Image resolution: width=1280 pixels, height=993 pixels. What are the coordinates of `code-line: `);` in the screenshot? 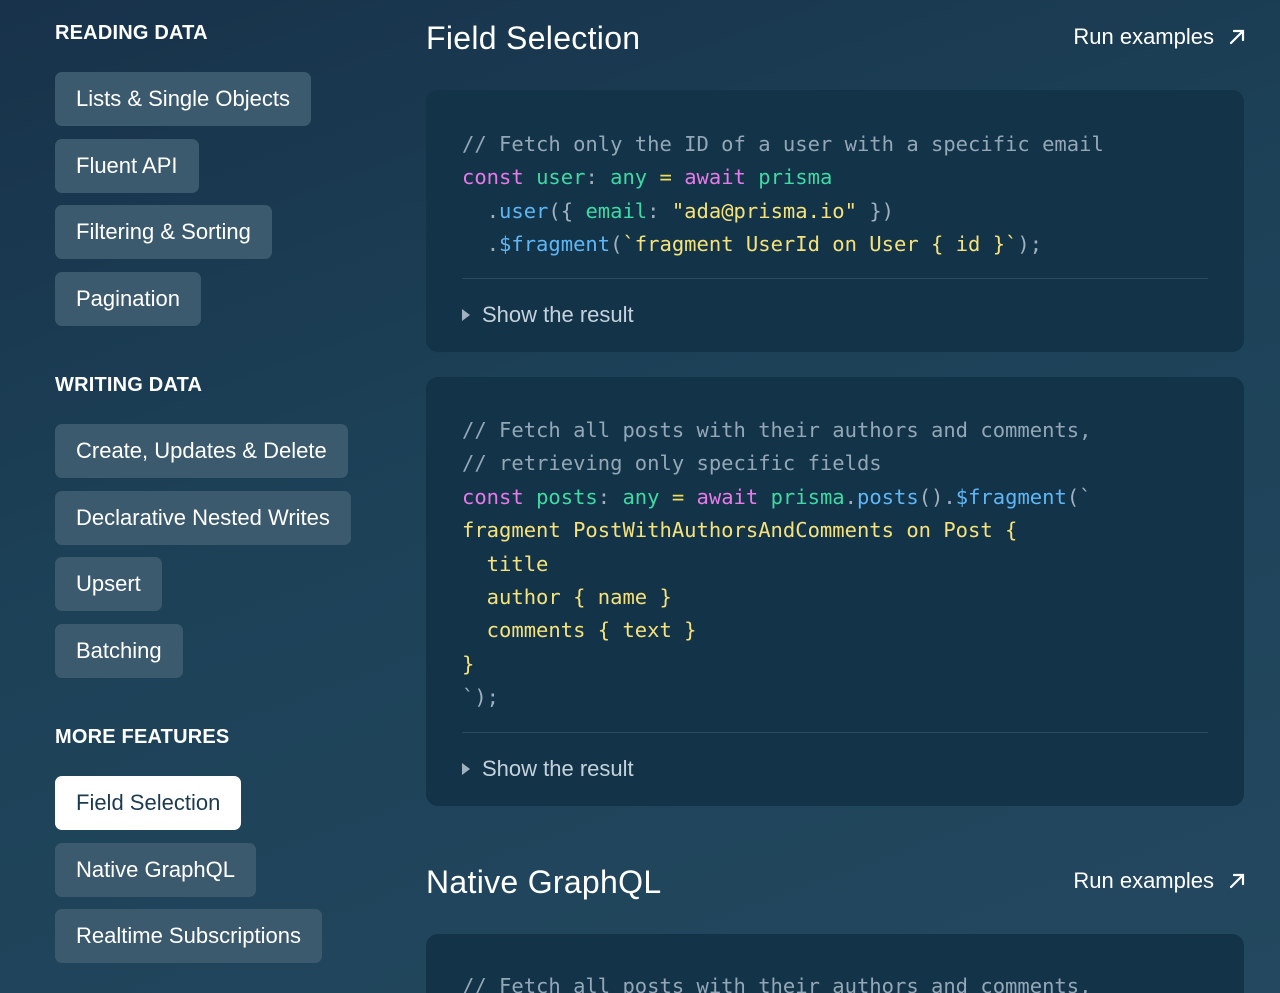 It's located at (481, 697).